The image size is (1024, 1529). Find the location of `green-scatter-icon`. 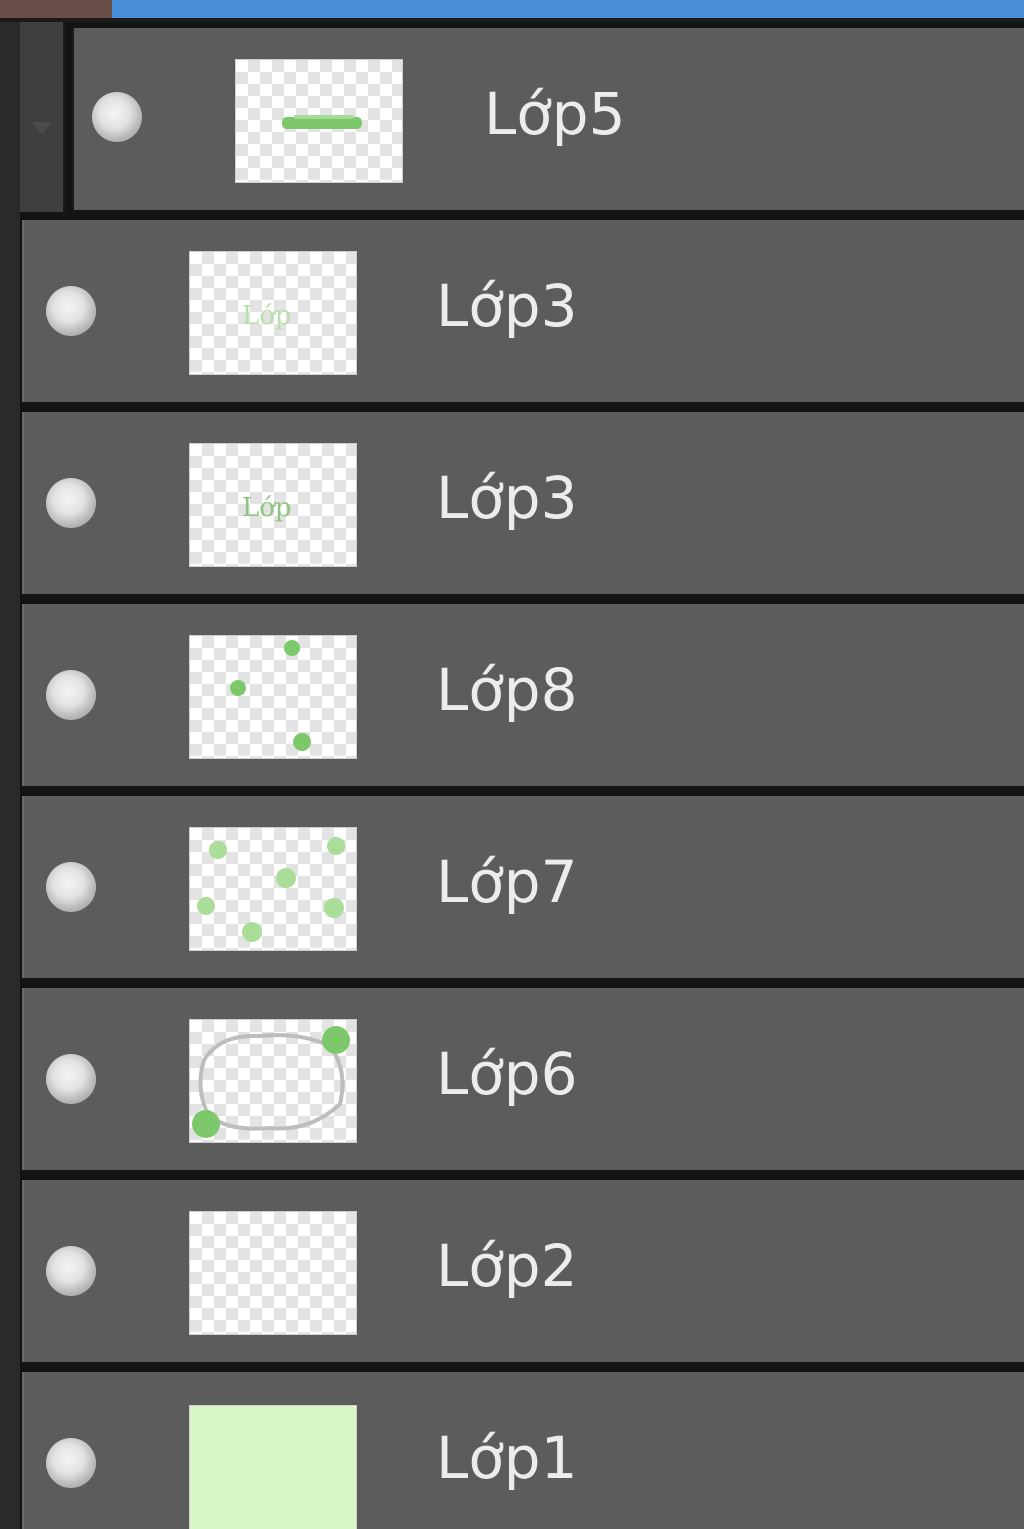

green-scatter-icon is located at coordinates (271, 889).